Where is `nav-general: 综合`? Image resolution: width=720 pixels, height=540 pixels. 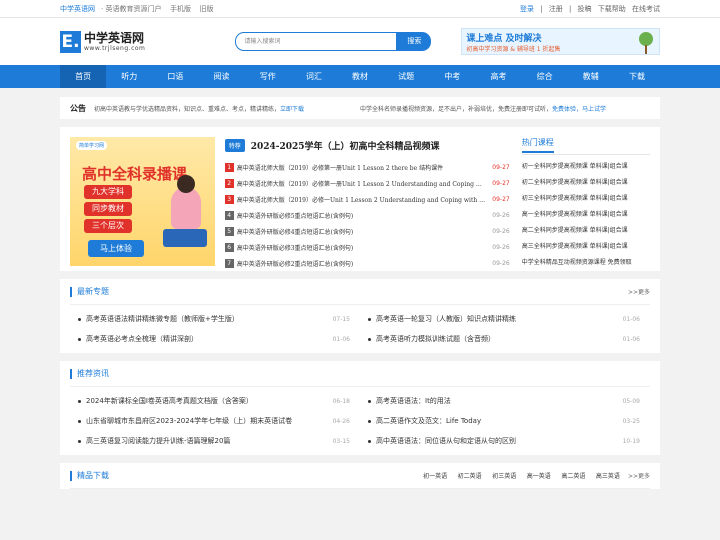 nav-general: 综合 is located at coordinates (545, 76).